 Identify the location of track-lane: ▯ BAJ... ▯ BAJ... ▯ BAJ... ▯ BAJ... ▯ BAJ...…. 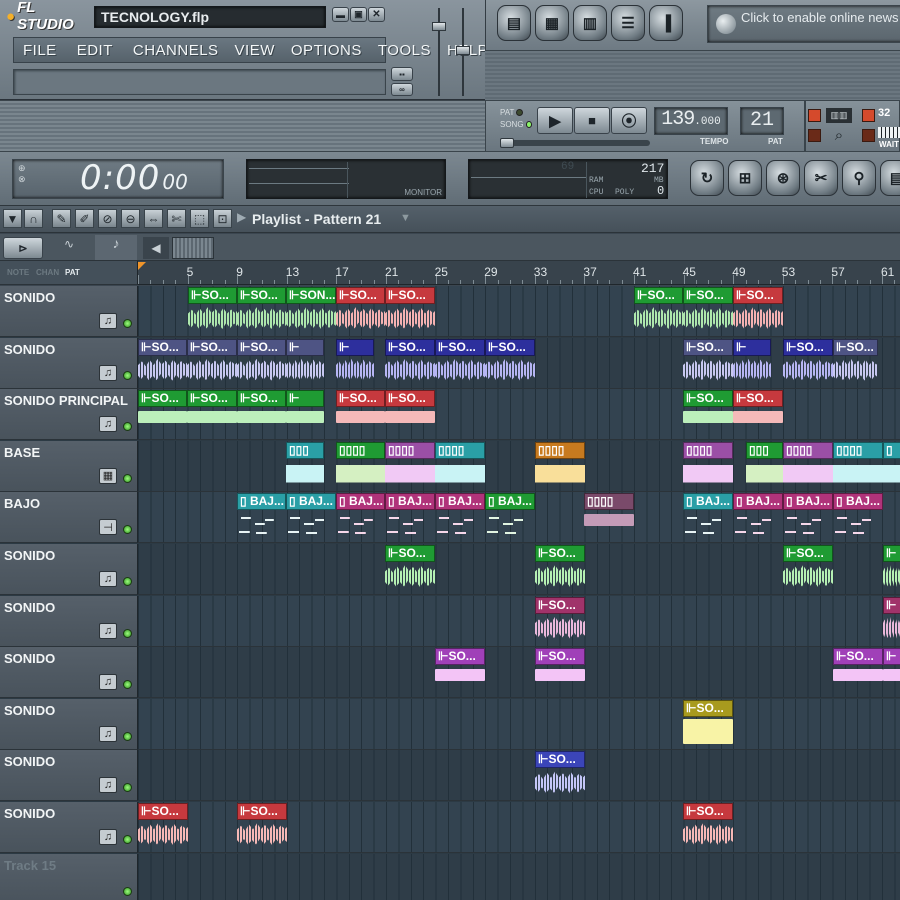
(519, 518).